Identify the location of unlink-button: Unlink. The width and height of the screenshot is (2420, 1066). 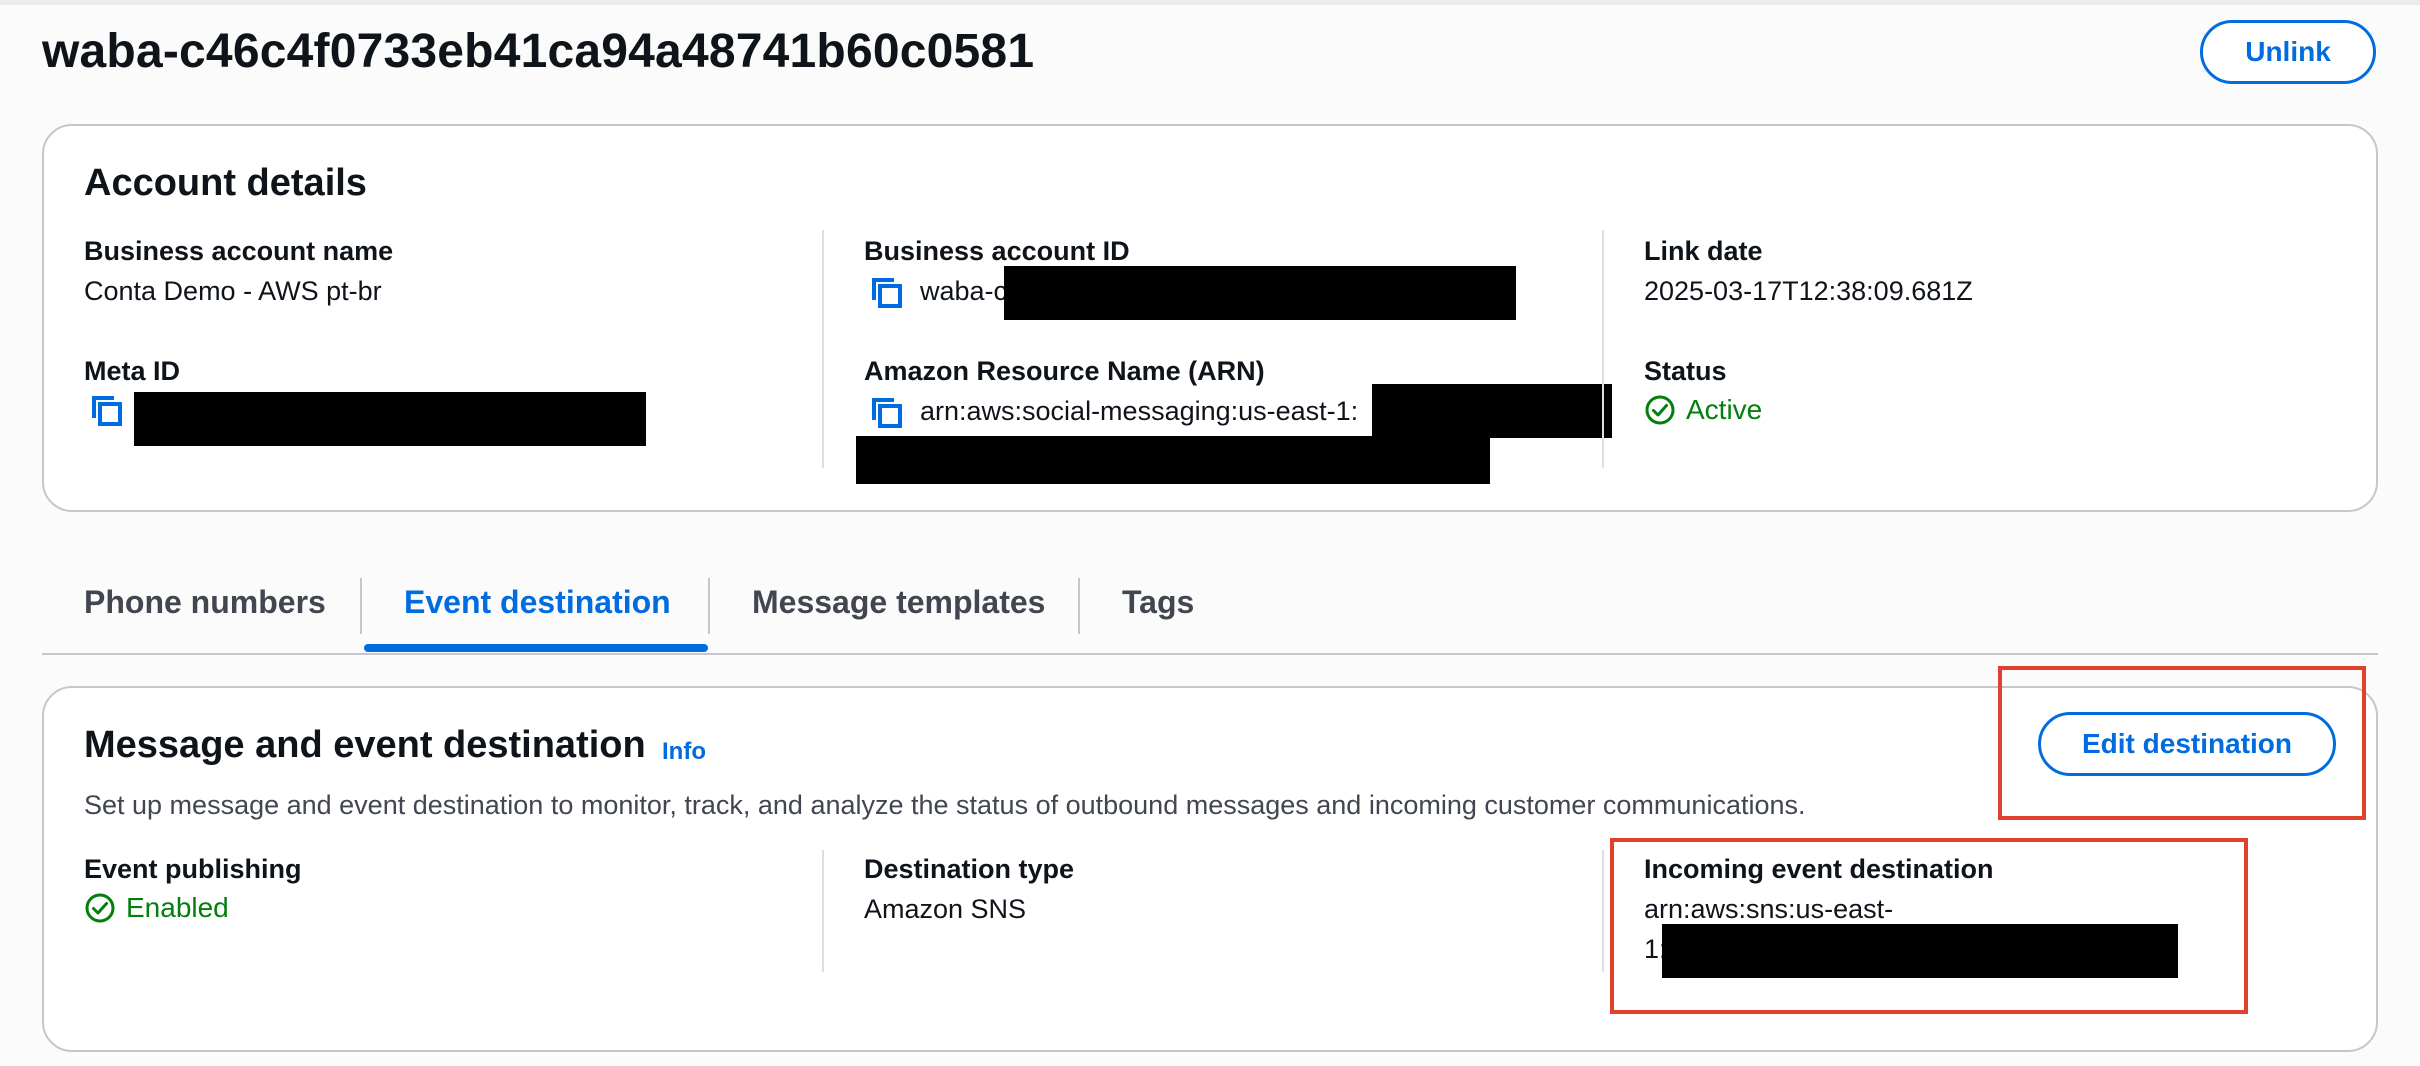
(2288, 52).